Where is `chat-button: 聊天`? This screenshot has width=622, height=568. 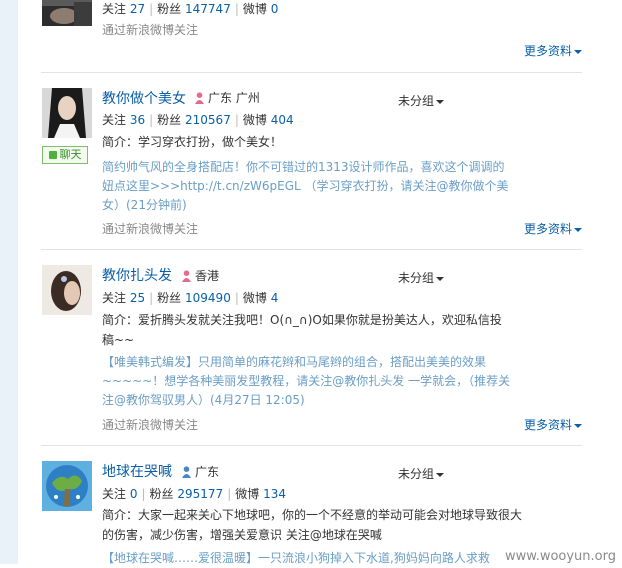
chat-button: 聊天 is located at coordinates (65, 155).